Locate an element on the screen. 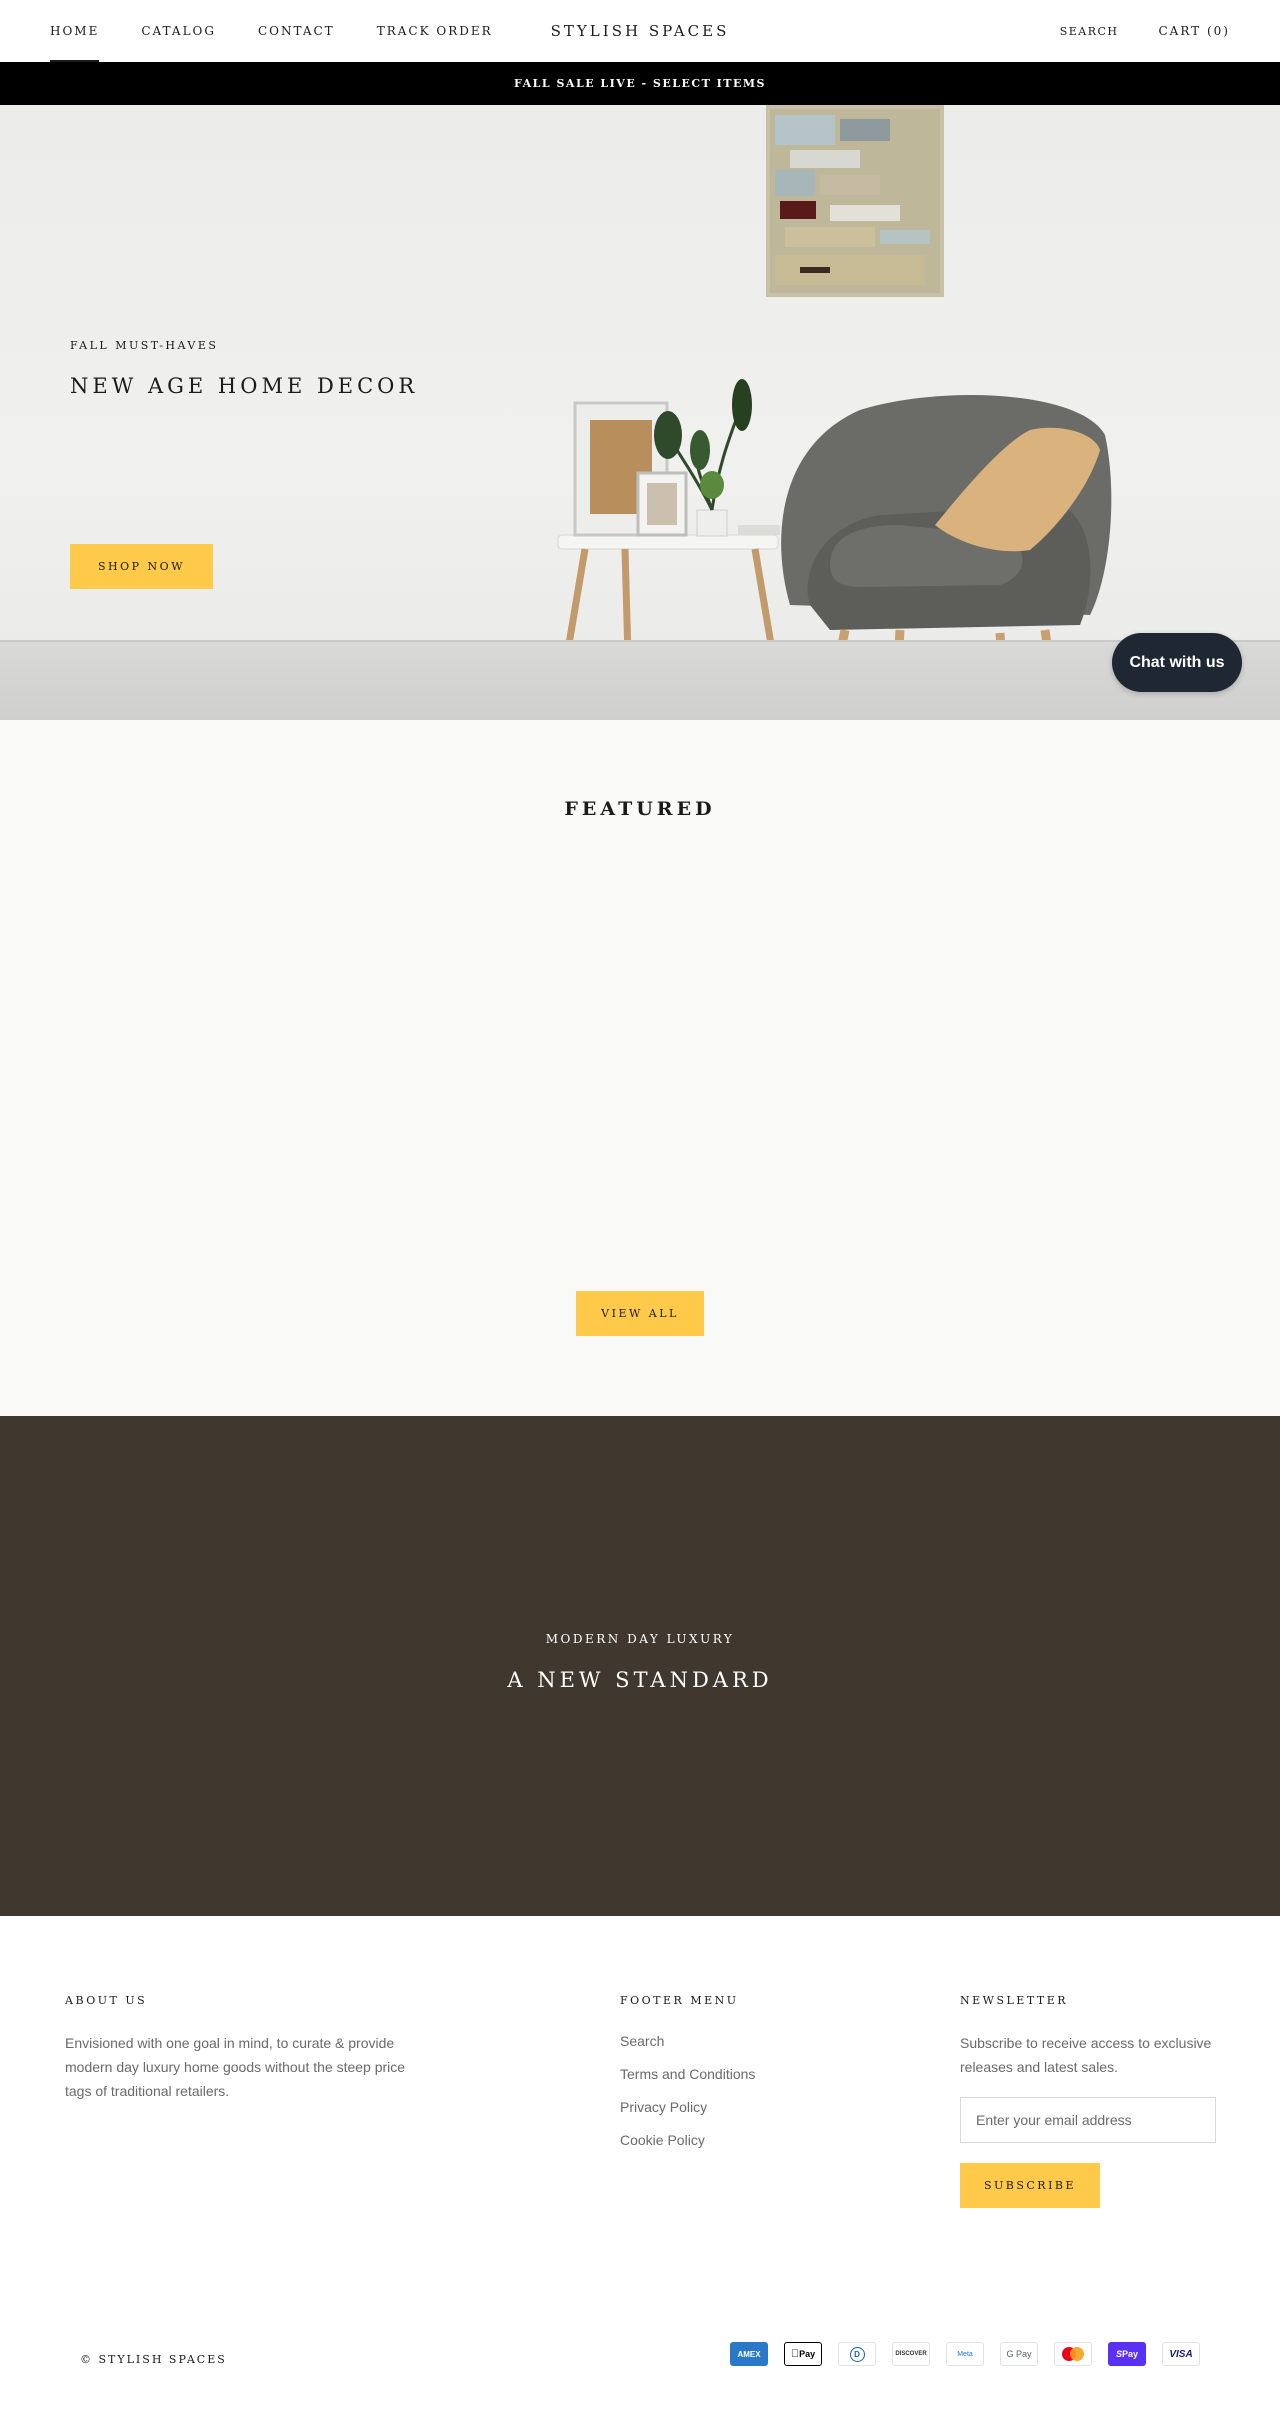 The image size is (1280, 2420). diners-label: D is located at coordinates (857, 2354).